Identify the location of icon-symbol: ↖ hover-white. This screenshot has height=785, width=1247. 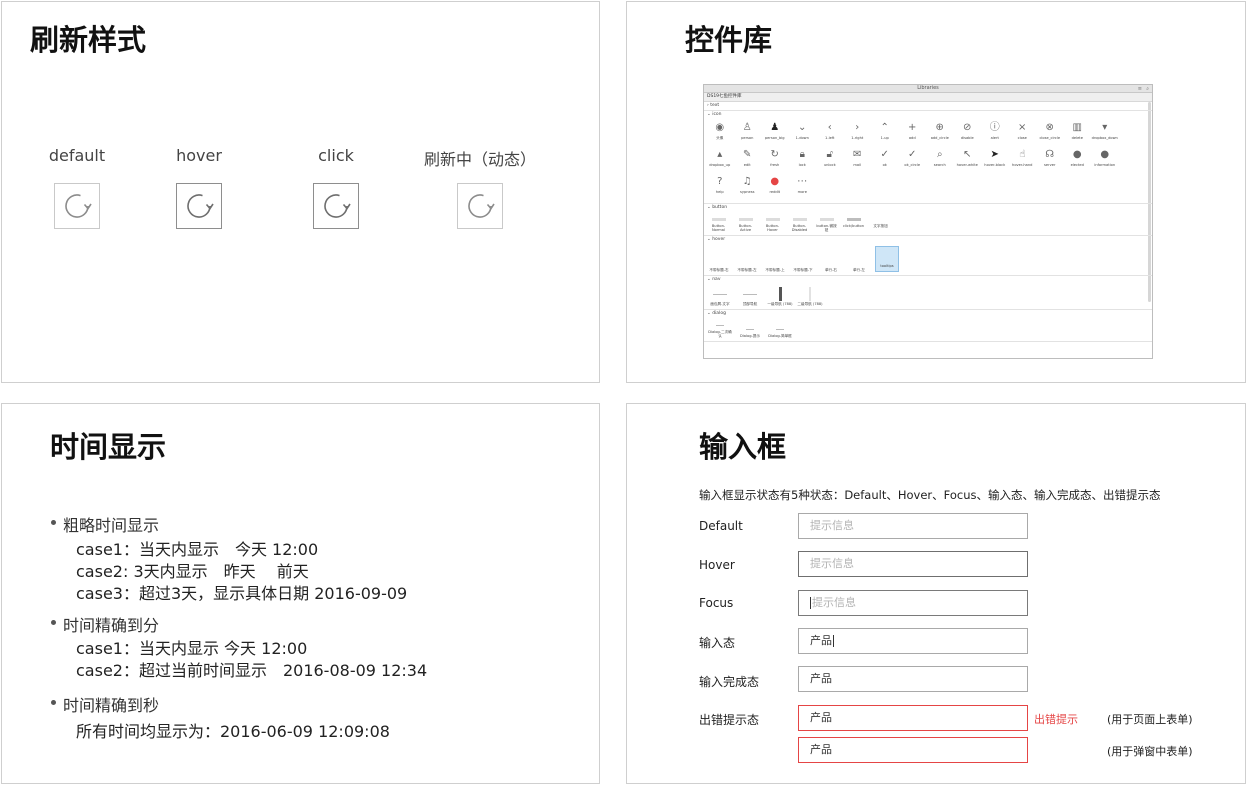
(968, 160).